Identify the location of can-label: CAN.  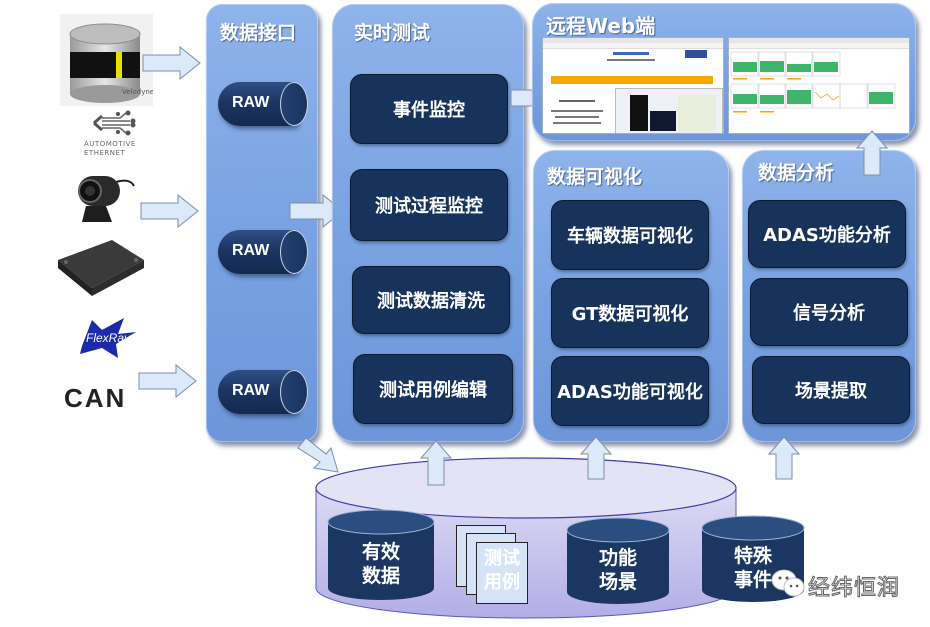
(95, 398).